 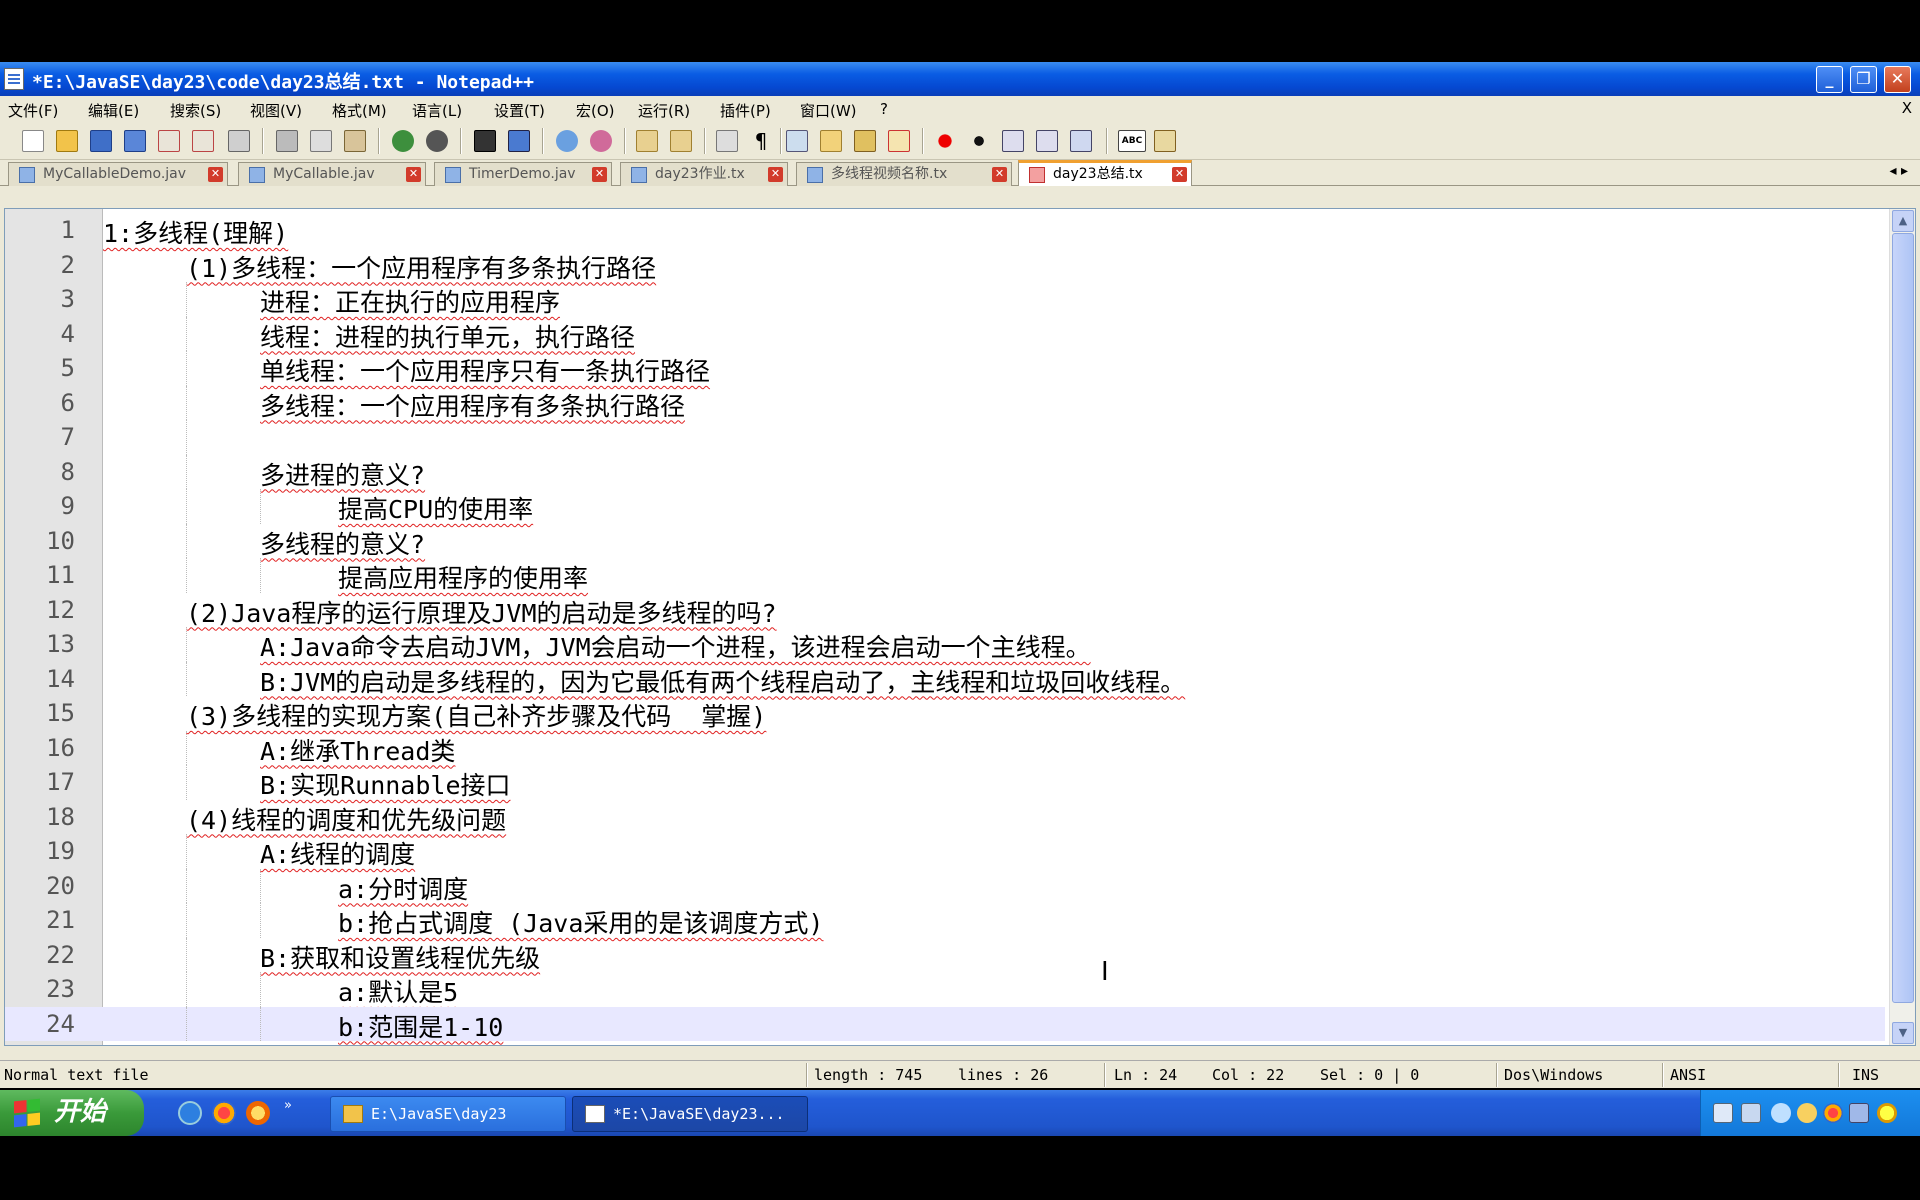 What do you see at coordinates (1081, 141) in the screenshot?
I see `save-macro-icon` at bounding box center [1081, 141].